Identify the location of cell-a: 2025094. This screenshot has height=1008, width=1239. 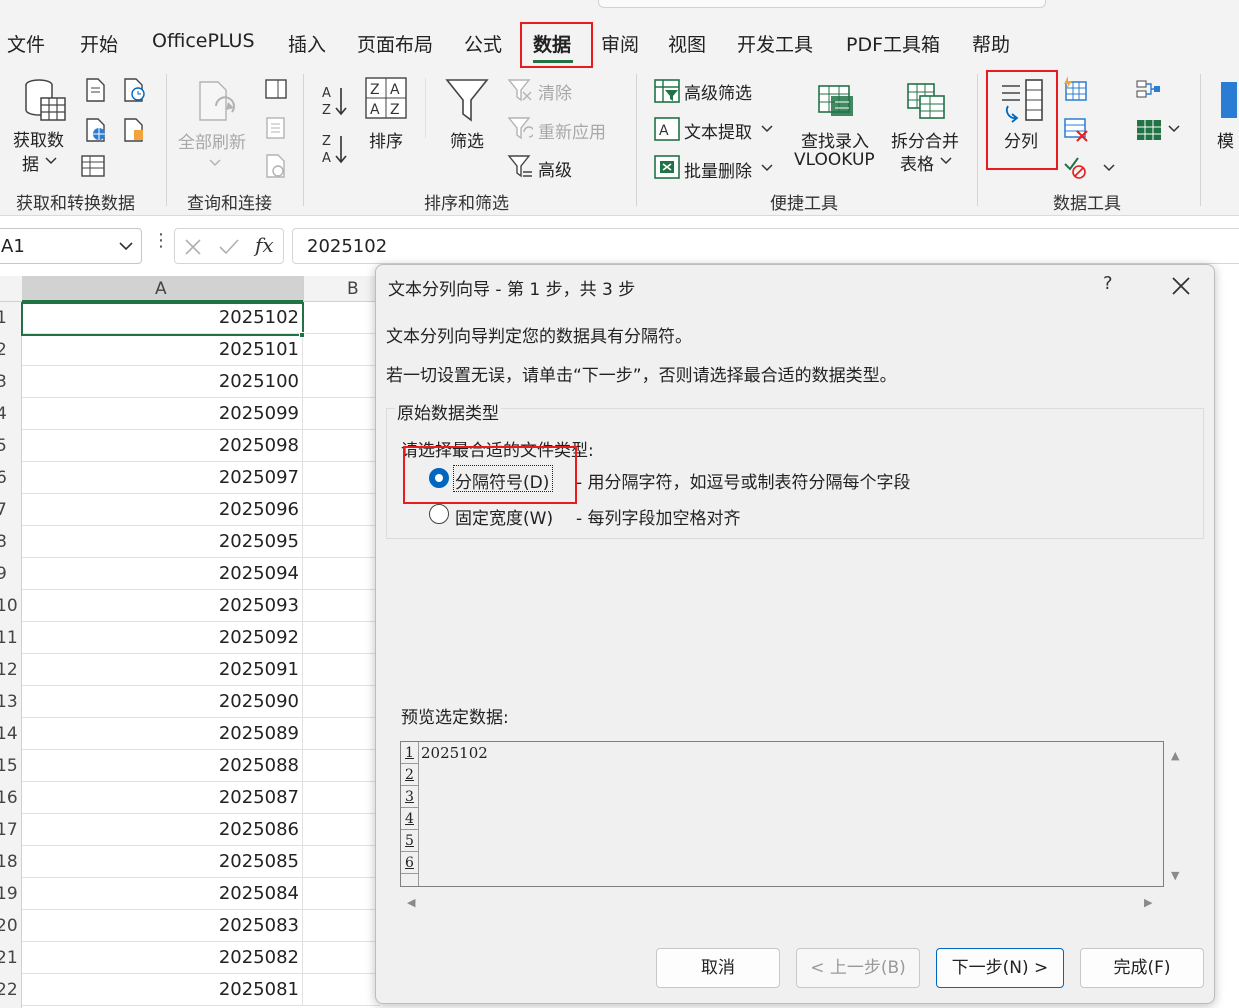
(162, 574).